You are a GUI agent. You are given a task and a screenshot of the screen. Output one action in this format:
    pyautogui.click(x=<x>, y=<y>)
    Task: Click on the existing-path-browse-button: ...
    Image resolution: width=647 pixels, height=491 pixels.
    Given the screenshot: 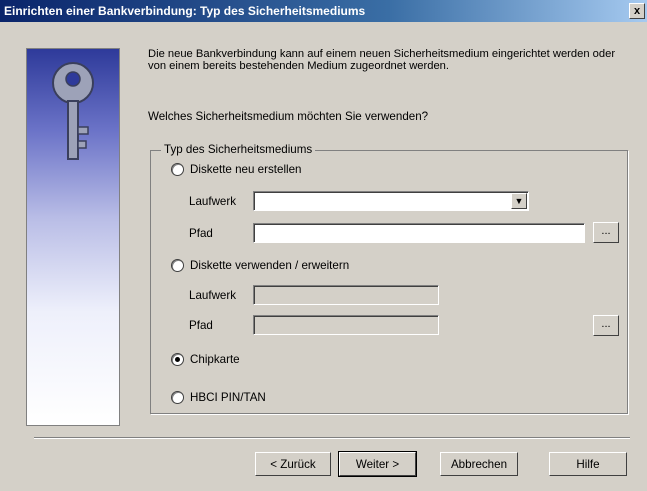 What is the action you would take?
    pyautogui.click(x=606, y=325)
    